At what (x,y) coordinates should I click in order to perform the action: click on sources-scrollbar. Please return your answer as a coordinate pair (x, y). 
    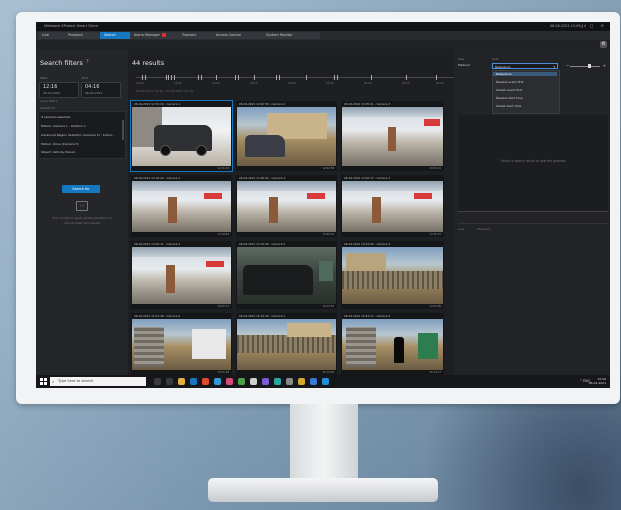
    Looking at the image, I should click on (123, 130).